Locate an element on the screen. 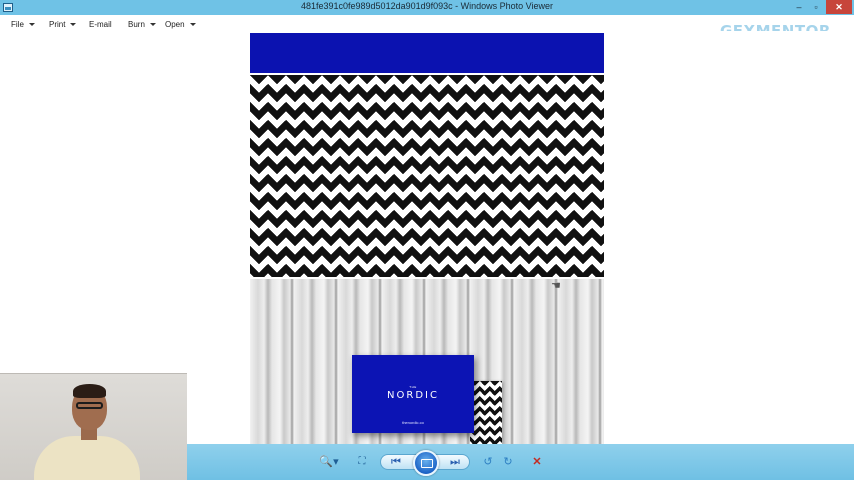 The width and height of the screenshot is (854, 480). menu-print-label: Print is located at coordinates (57, 24).